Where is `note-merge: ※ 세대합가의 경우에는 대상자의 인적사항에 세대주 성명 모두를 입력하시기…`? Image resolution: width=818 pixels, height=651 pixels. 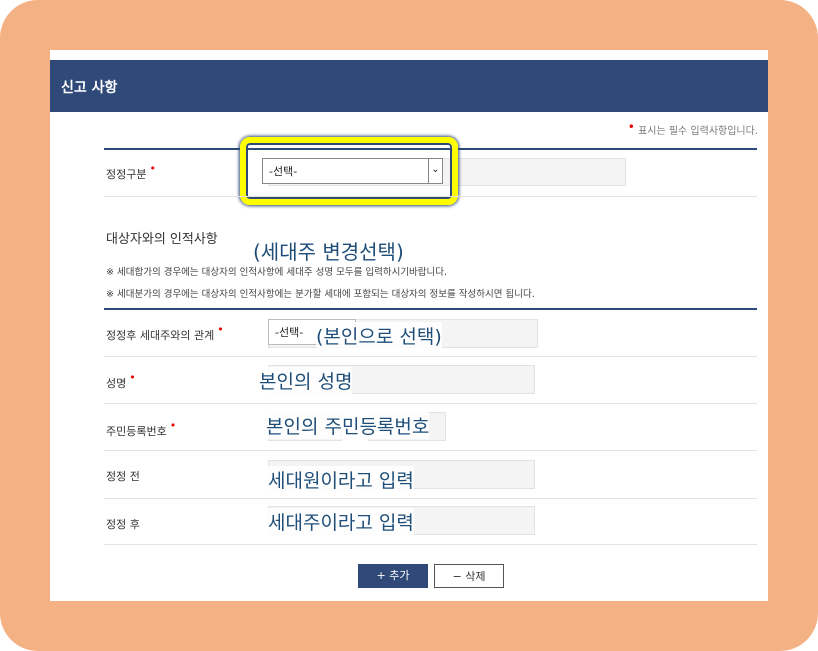 note-merge: ※ 세대합가의 경우에는 대상자의 인적사항에 세대주 성명 모두를 입력하시기… is located at coordinates (277, 272).